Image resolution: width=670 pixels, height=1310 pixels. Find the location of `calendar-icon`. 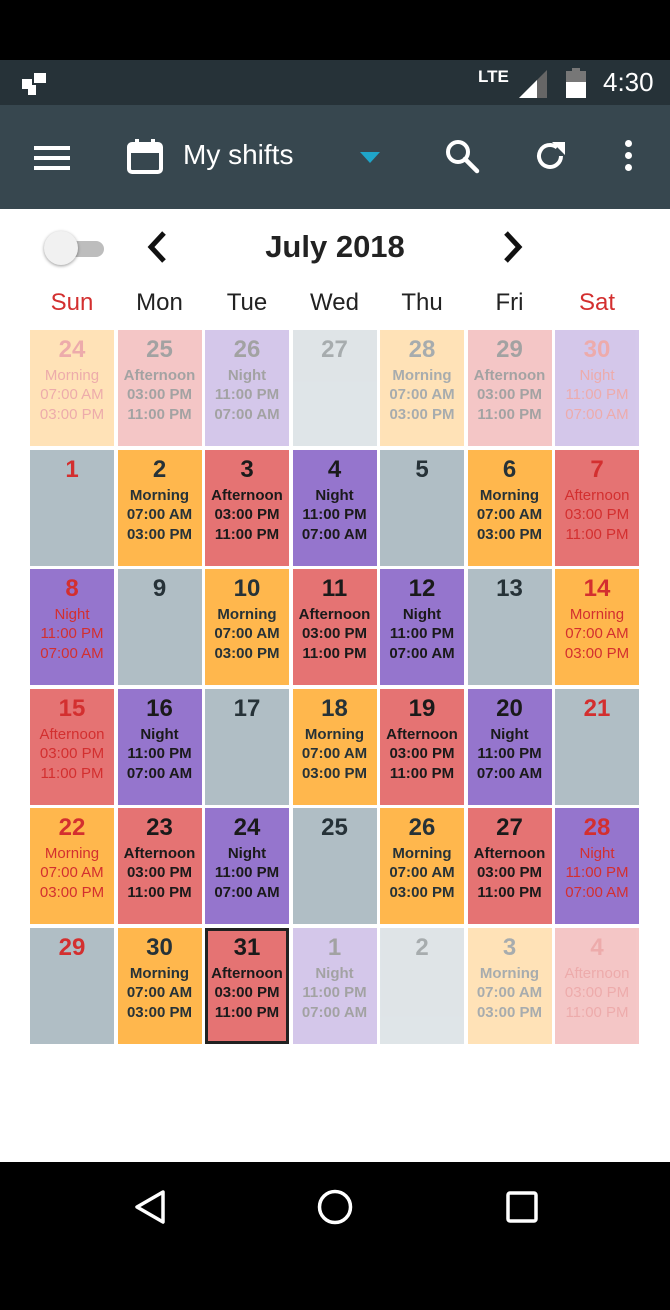

calendar-icon is located at coordinates (145, 156).